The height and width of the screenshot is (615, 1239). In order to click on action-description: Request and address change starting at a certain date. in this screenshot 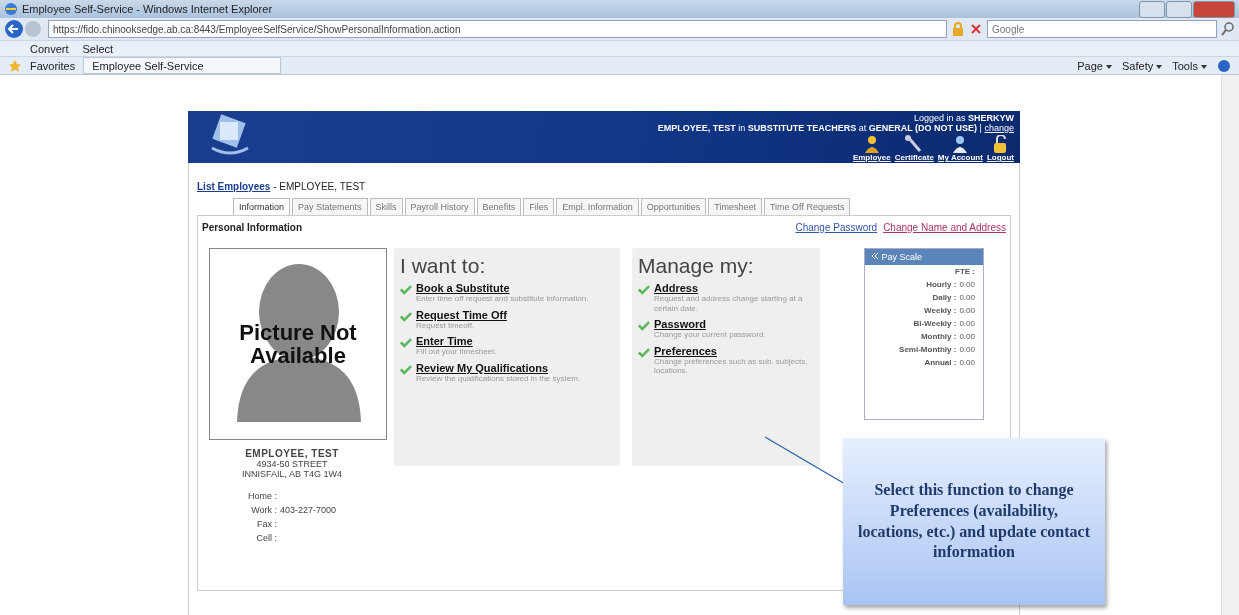, I will do `click(729, 304)`.